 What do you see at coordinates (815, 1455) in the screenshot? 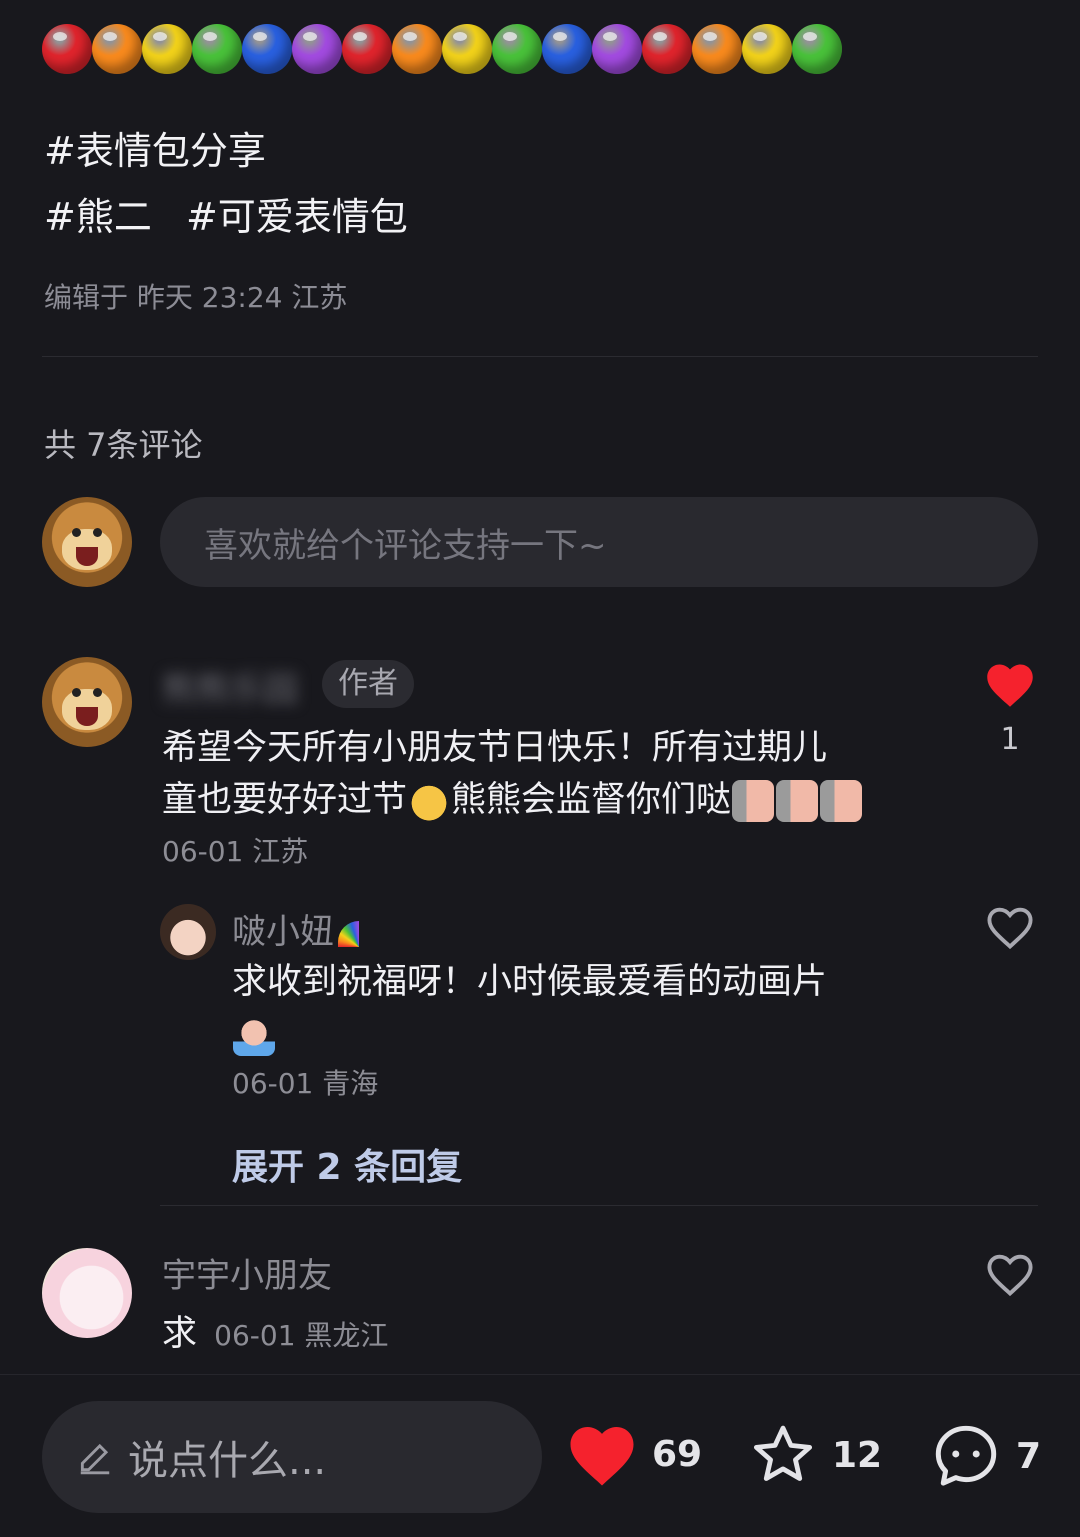
I see `favorite-button: 12` at bounding box center [815, 1455].